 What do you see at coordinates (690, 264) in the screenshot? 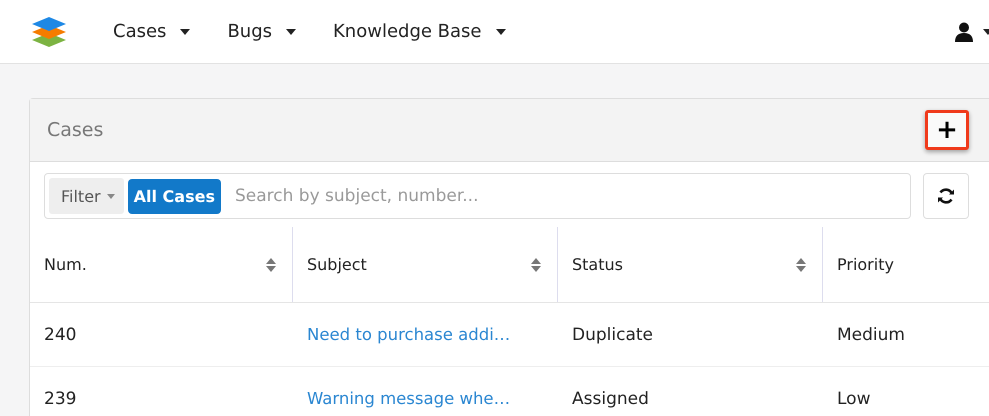
I see `column-header: Status` at bounding box center [690, 264].